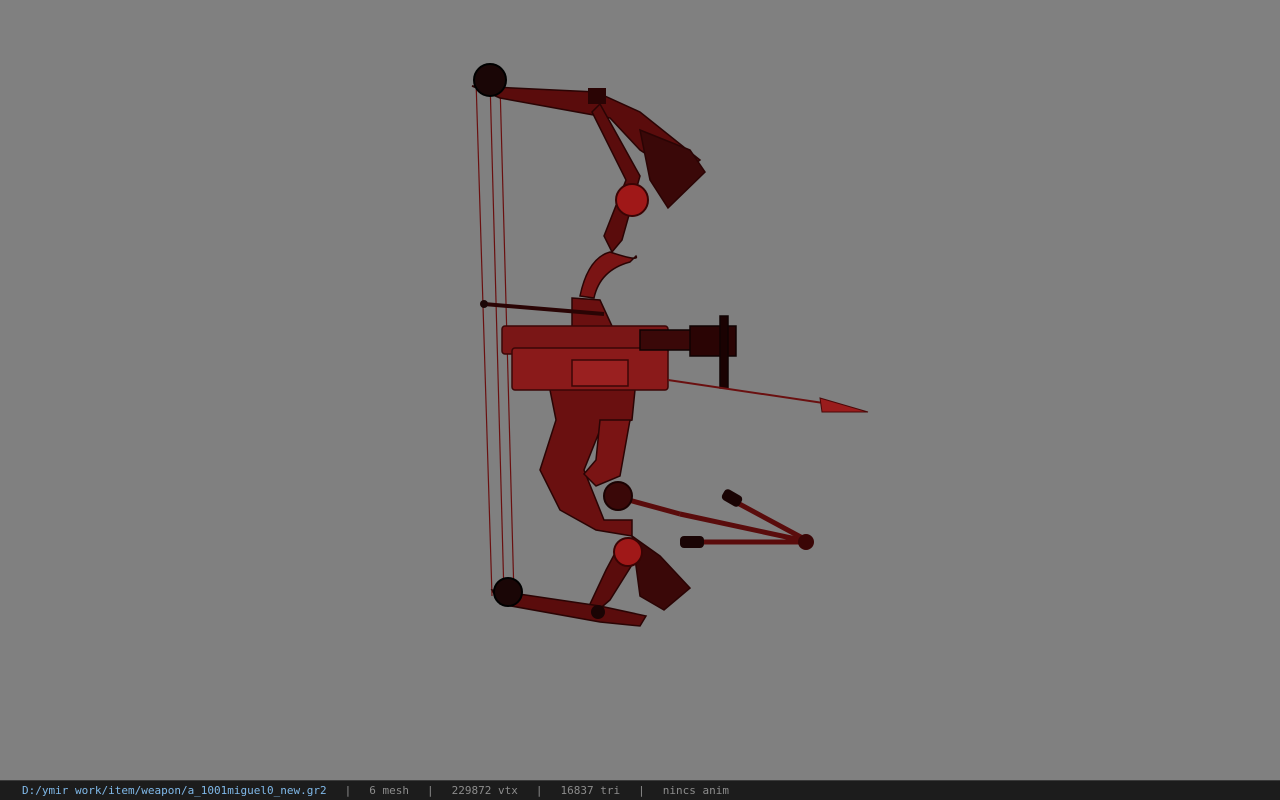 Image resolution: width=1280 pixels, height=800 pixels. What do you see at coordinates (695, 790) in the screenshot?
I see `animation-status: nincs anim` at bounding box center [695, 790].